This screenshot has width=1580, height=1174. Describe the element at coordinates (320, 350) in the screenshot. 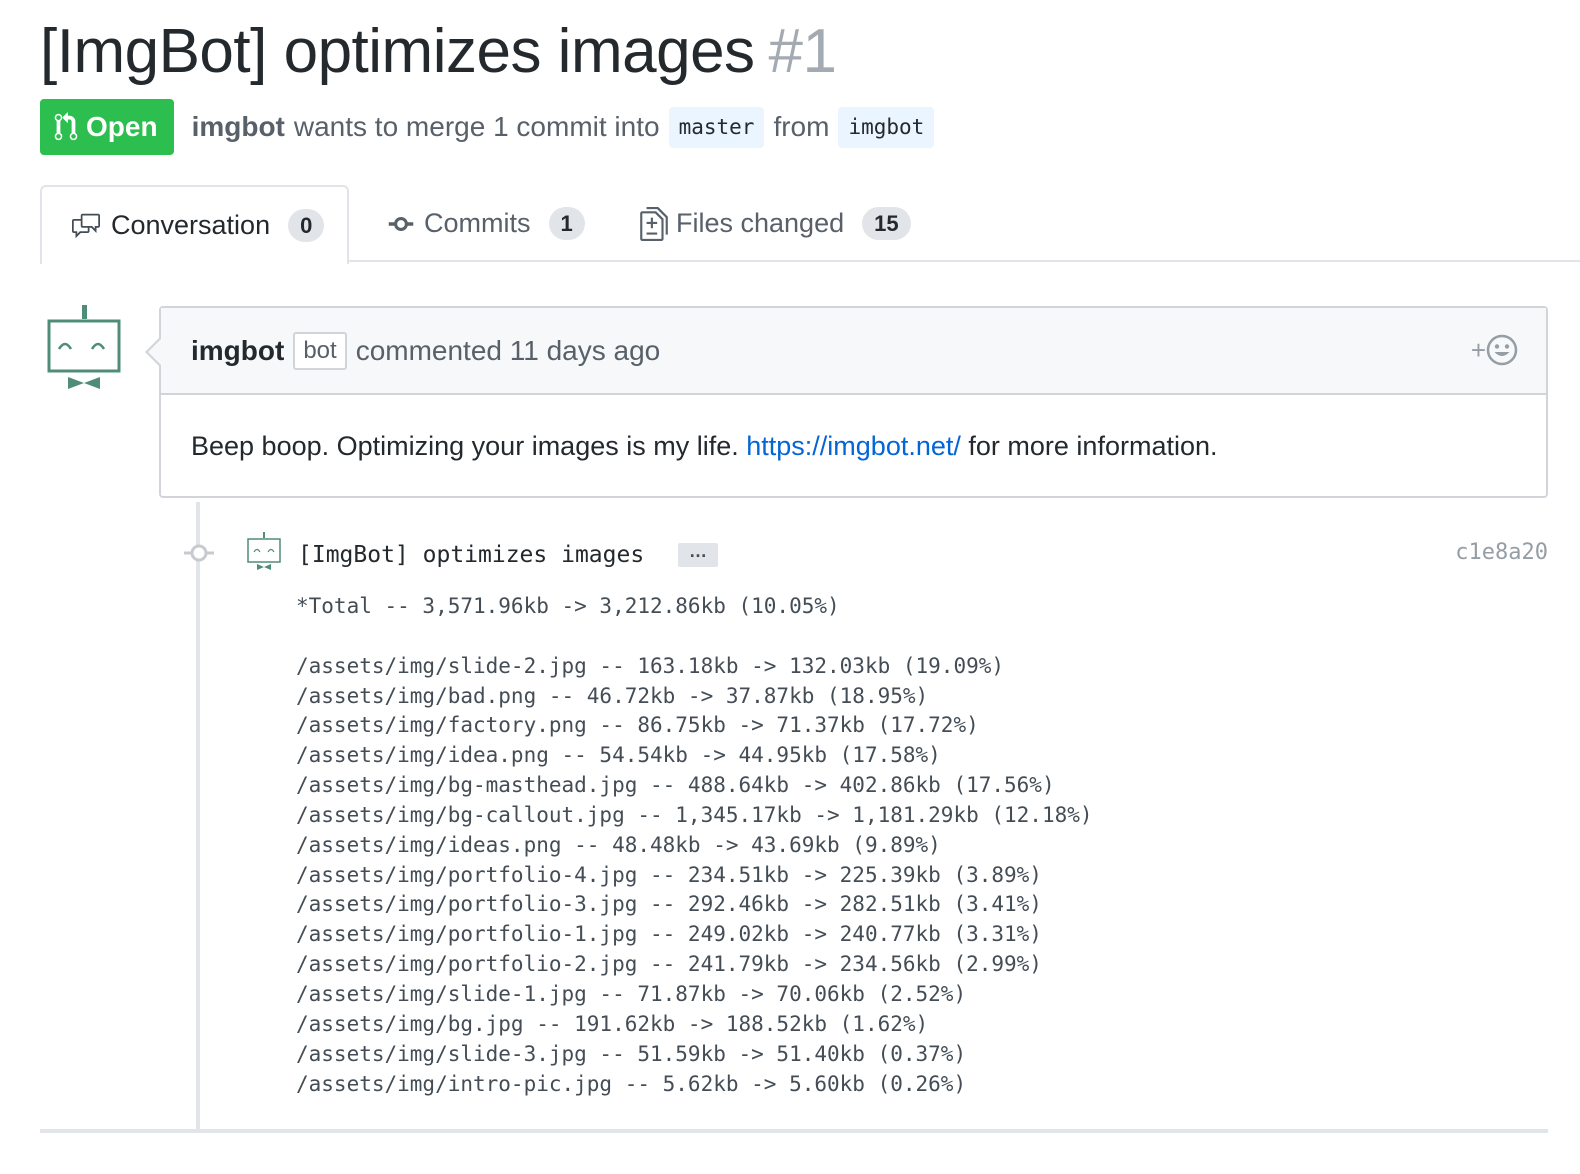

I see `bot-label: bot` at that location.